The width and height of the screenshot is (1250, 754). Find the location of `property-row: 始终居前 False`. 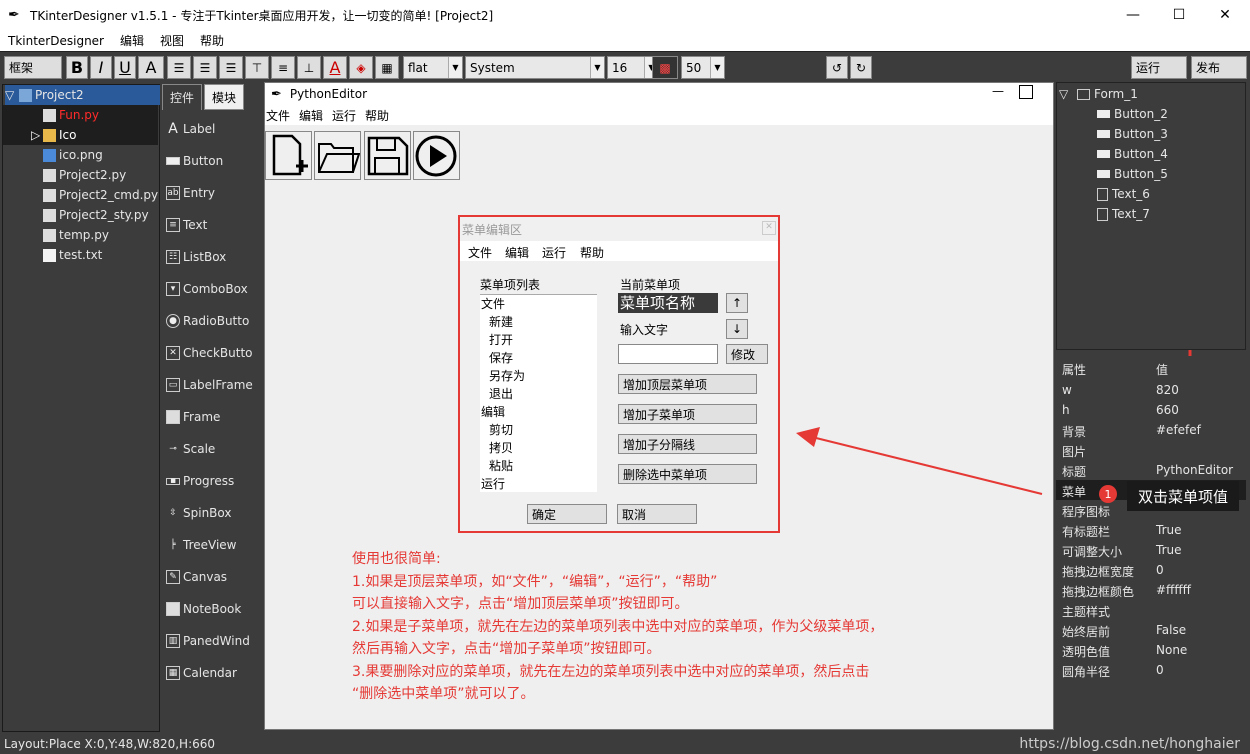

property-row: 始终居前 False is located at coordinates (1151, 630).